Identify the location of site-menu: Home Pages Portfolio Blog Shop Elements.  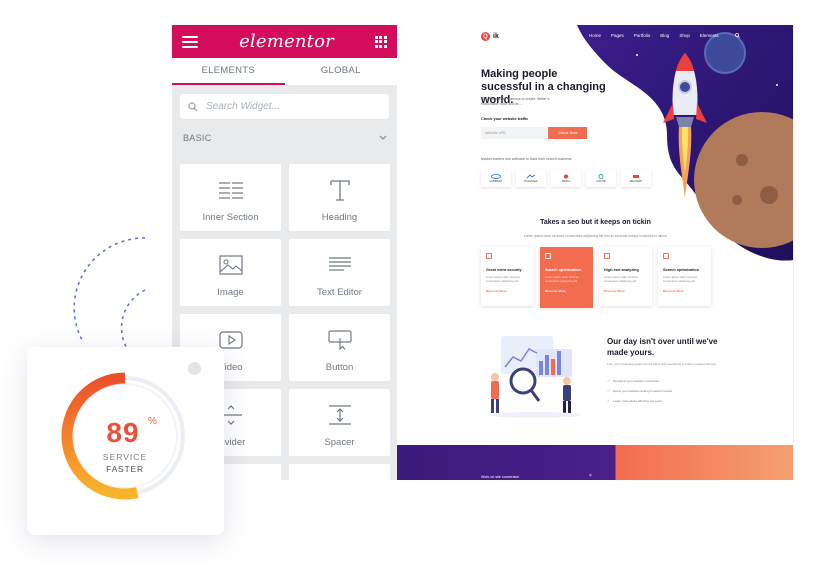
(664, 35).